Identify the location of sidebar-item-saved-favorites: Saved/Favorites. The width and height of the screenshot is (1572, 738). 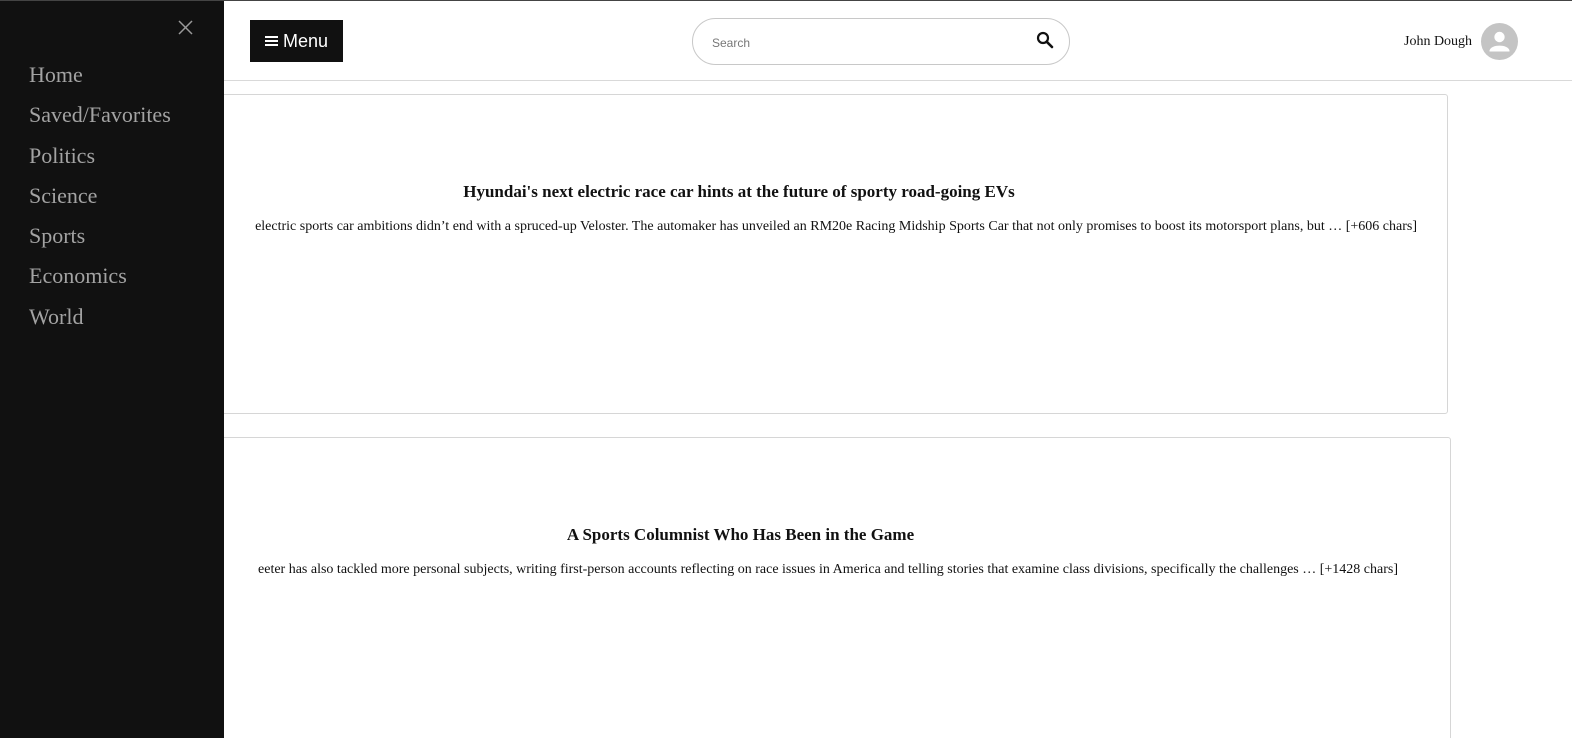
(100, 119).